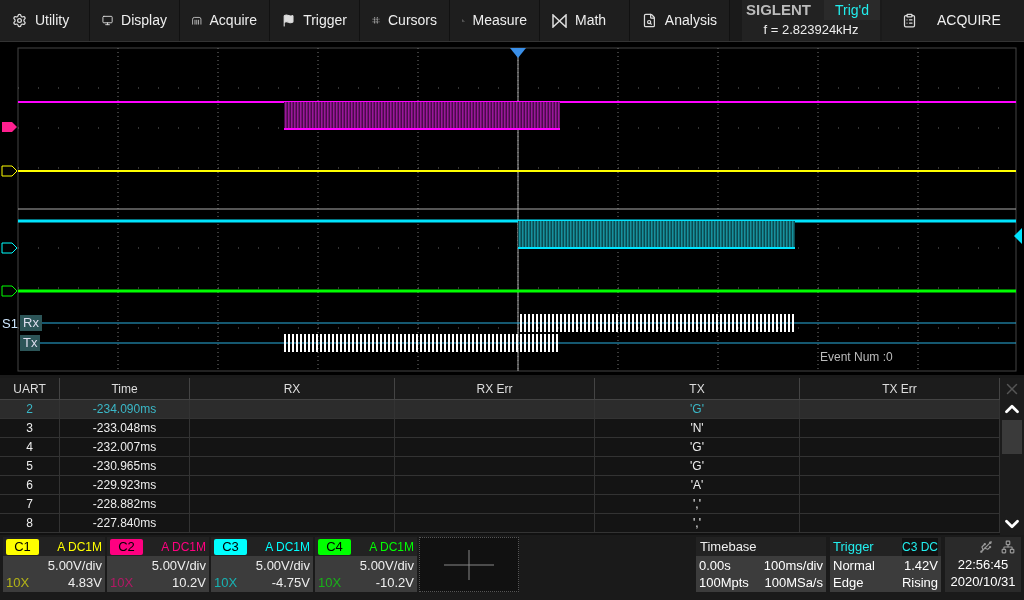  I want to click on clipboard-icon, so click(909, 20).